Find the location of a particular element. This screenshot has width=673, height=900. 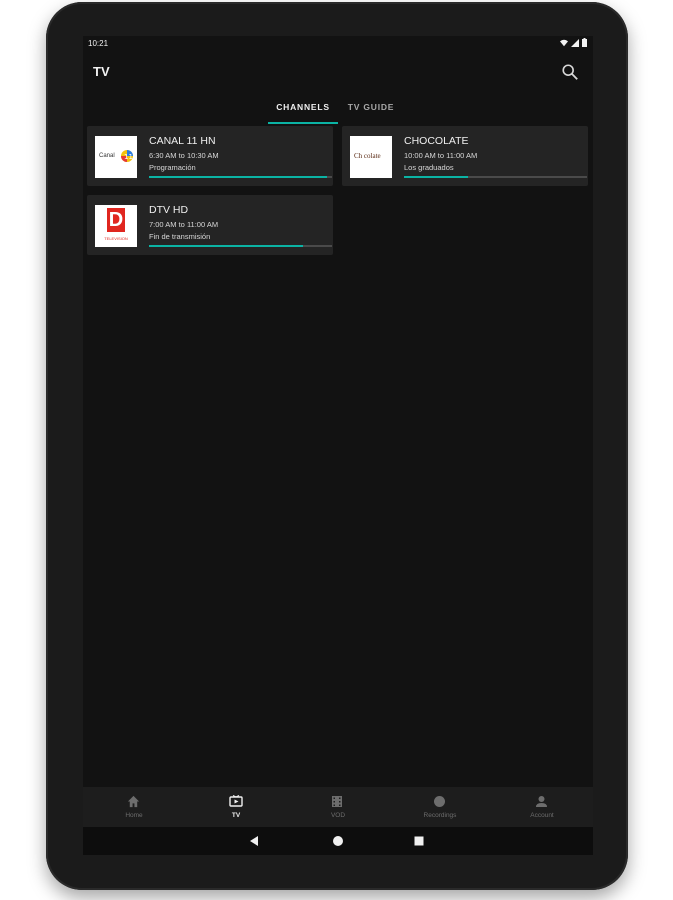

channel-logo-chocolate: Ch colate is located at coordinates (371, 157).